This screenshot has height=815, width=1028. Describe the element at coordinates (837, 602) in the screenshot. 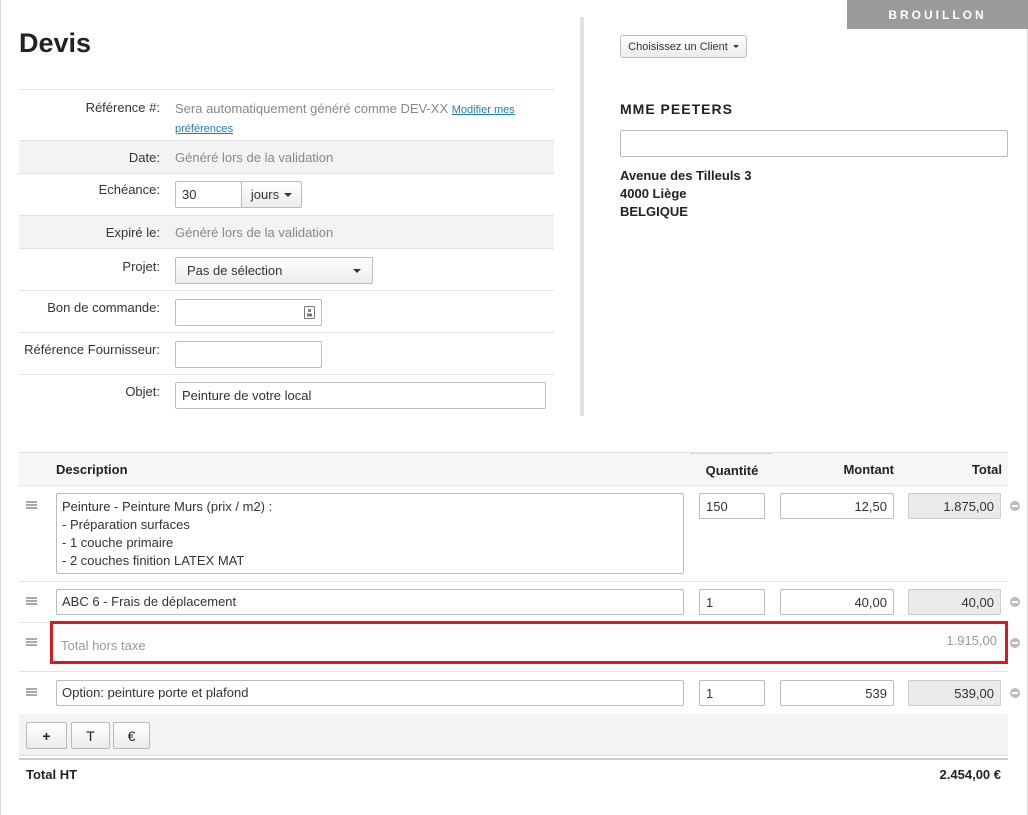

I see `line-amount-input: 40,00` at that location.